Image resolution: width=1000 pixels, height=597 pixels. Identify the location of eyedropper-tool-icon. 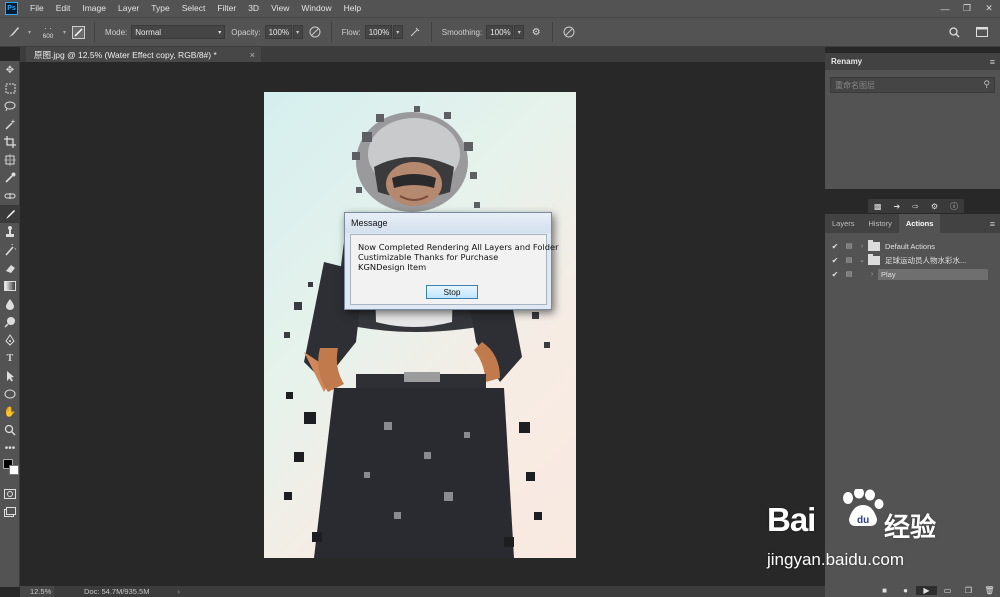
(10, 178).